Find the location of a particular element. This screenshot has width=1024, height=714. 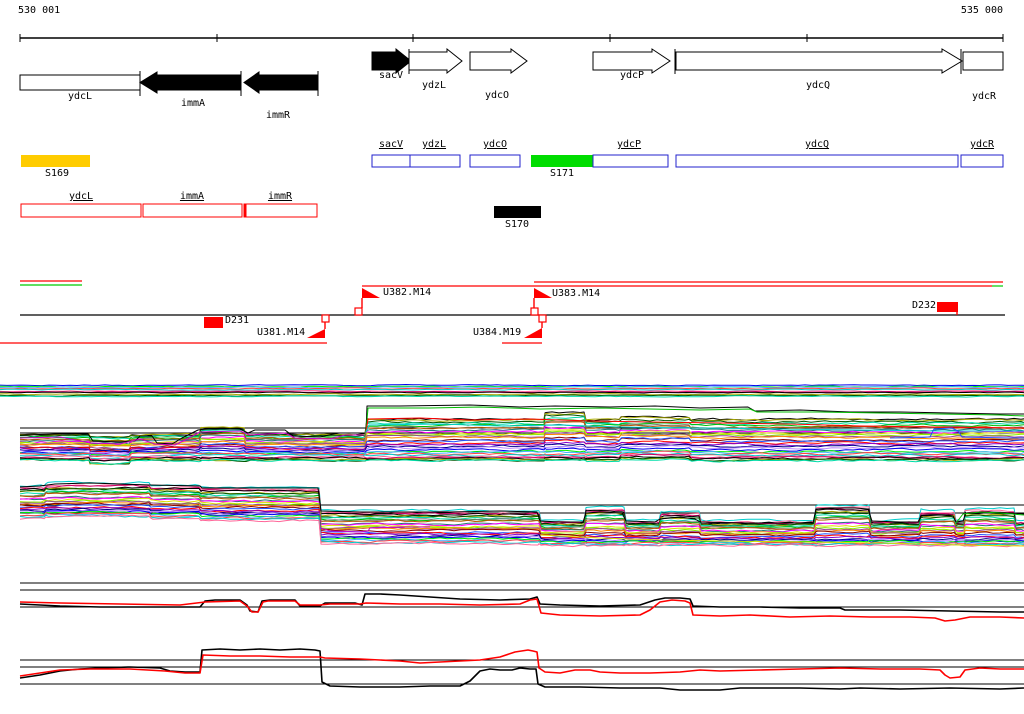

gene-arrow-ydcL is located at coordinates (80, 82).